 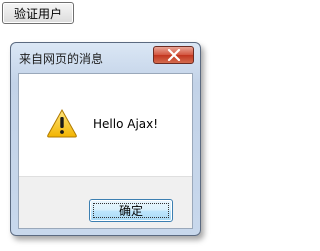 What do you see at coordinates (126, 124) in the screenshot?
I see `dialog-message: Hello Ajax!` at bounding box center [126, 124].